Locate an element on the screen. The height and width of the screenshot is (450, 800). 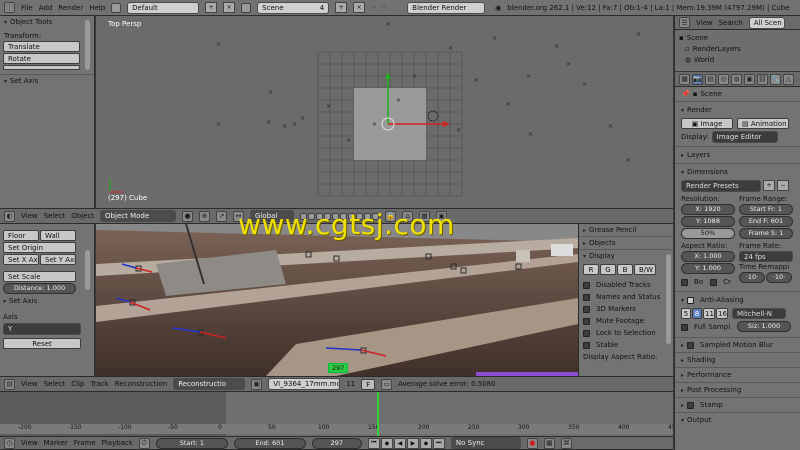
clip-view-icon: ▣ is located at coordinates (257, 384).